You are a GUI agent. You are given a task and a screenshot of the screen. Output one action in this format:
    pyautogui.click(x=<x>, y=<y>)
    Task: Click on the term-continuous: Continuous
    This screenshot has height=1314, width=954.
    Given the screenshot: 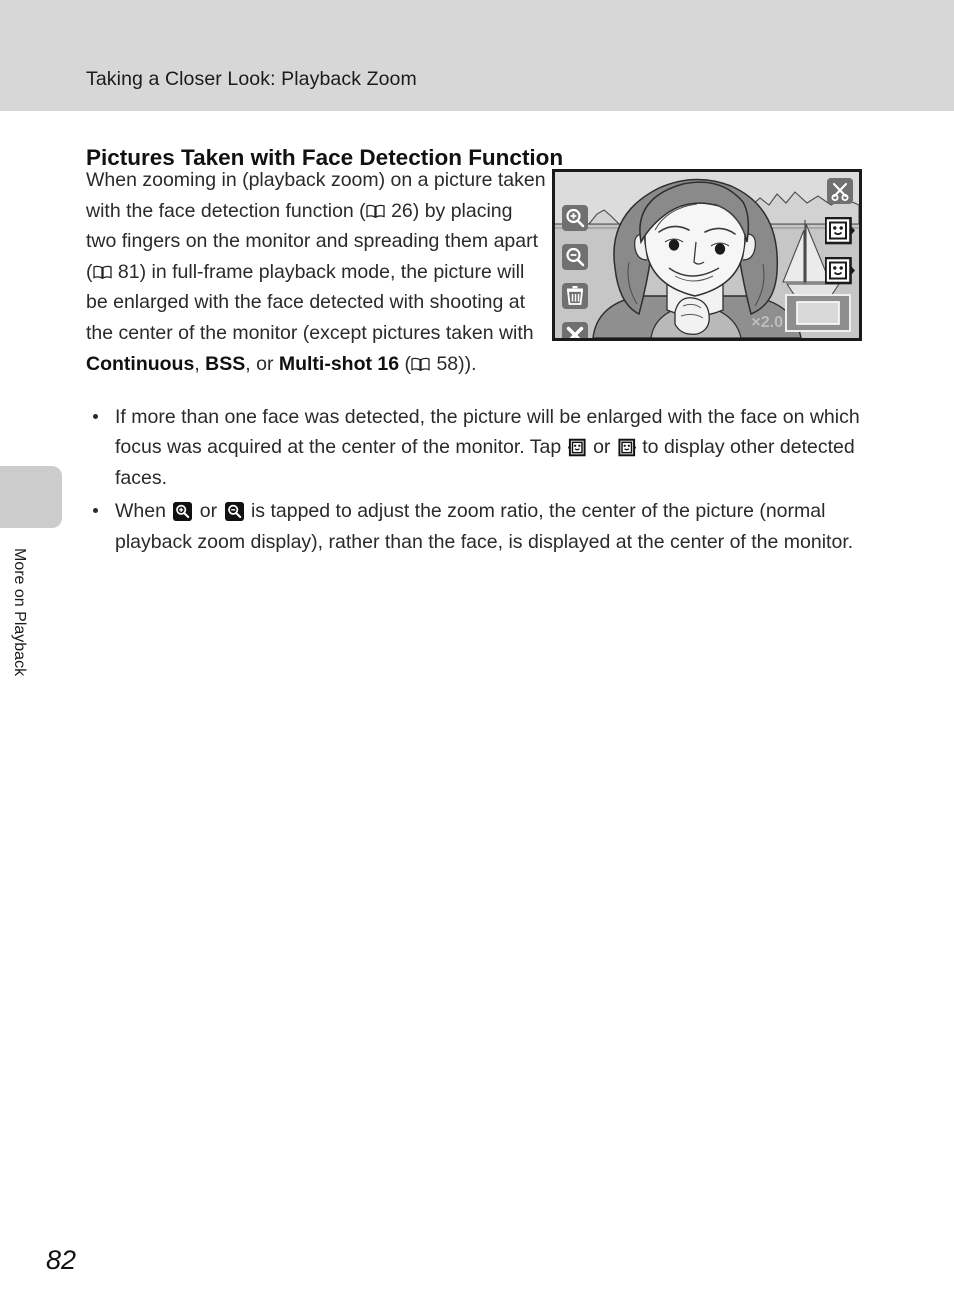 What is the action you would take?
    pyautogui.click(x=140, y=363)
    